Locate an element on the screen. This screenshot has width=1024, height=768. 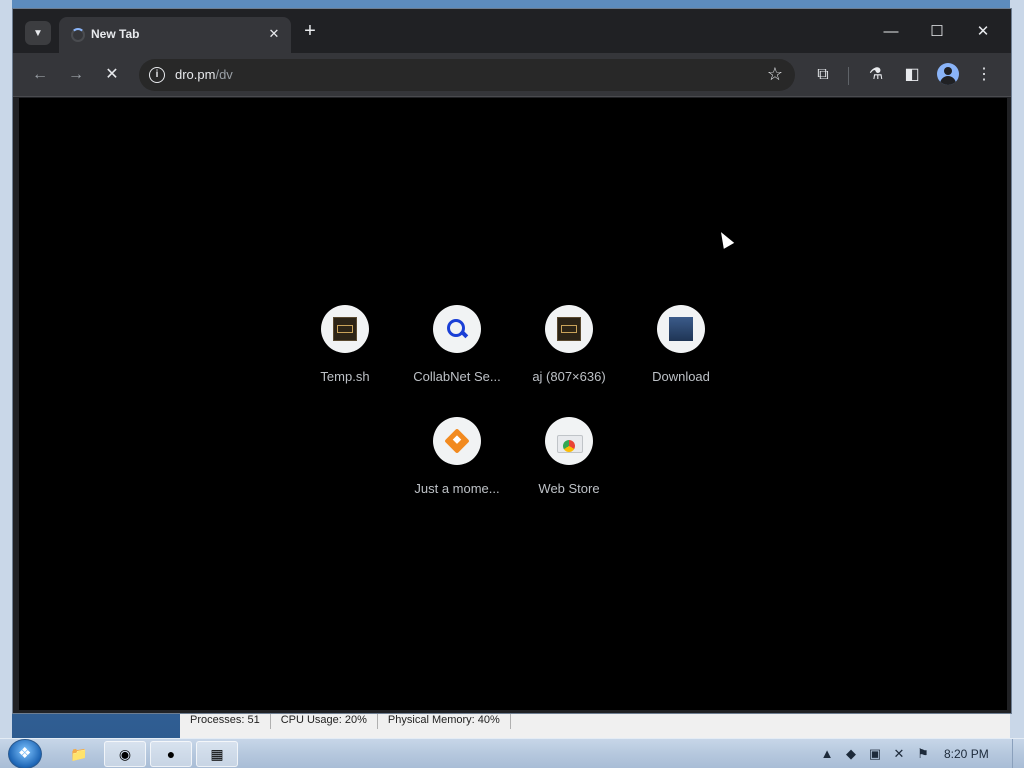
menu-kebab-icon: ⋮ is located at coordinates (984, 75).